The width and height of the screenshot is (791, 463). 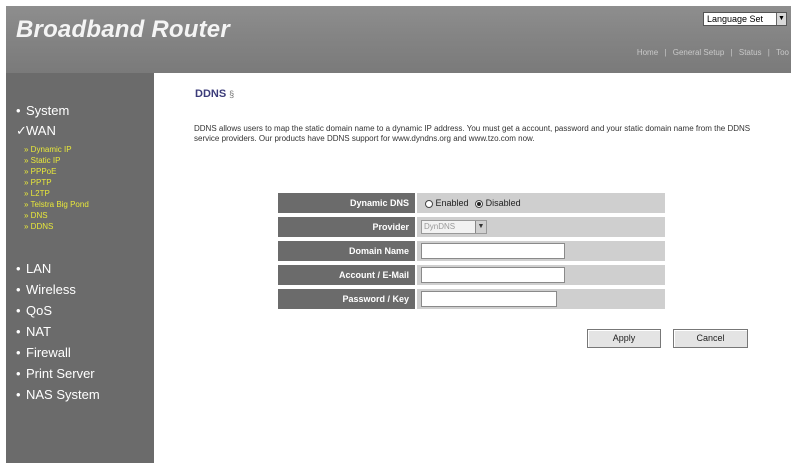 I want to click on sidebar-item-label: WAN, so click(x=41, y=130).